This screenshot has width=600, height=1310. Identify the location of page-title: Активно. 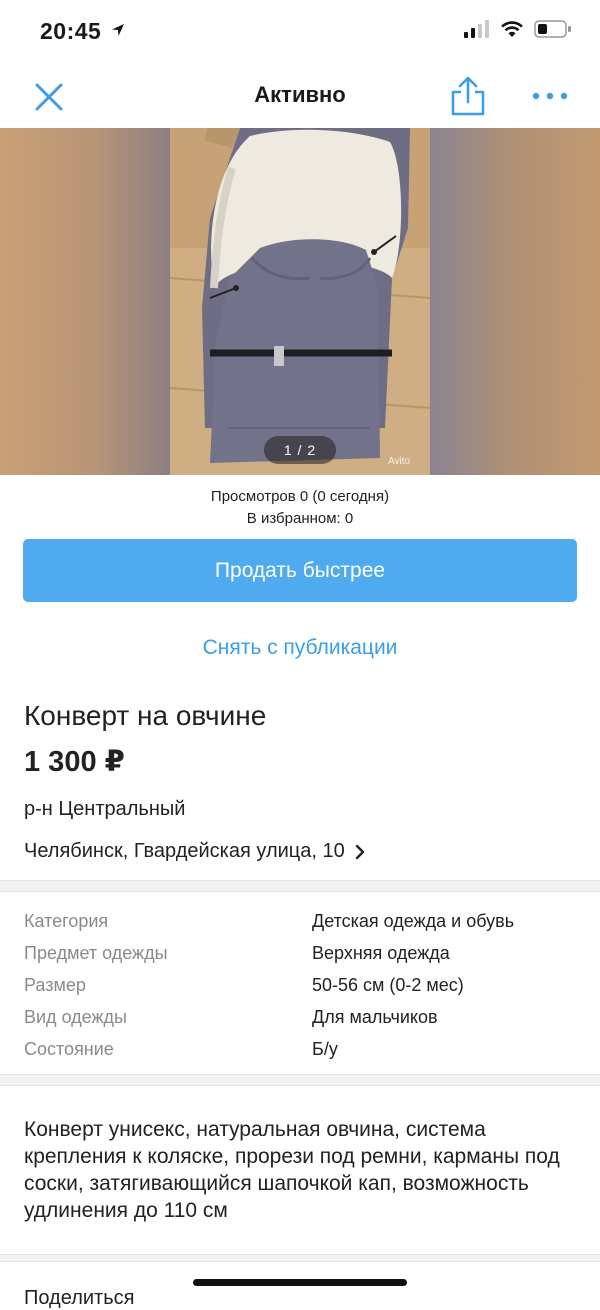
(300, 94).